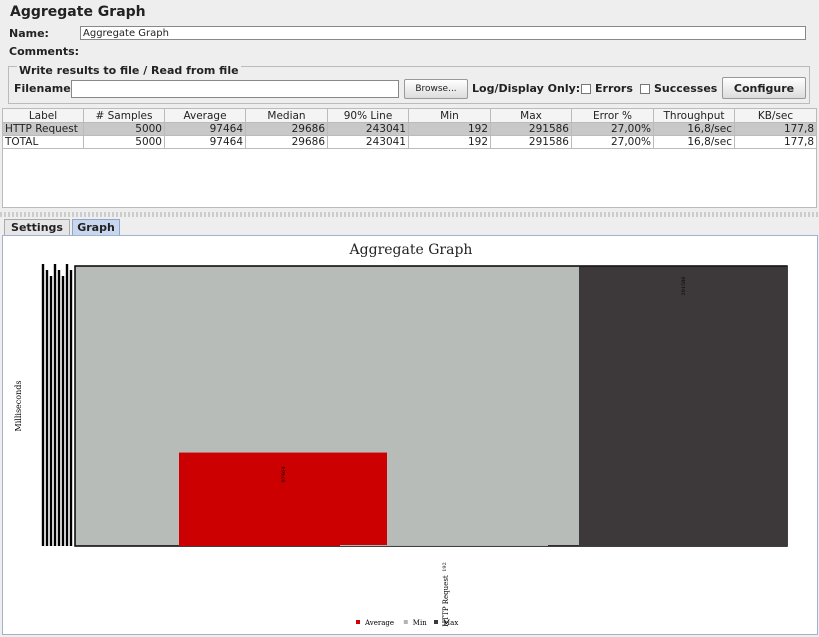 This screenshot has height=637, width=819. I want to click on log-display-label: Log/Display Only:, so click(526, 88).